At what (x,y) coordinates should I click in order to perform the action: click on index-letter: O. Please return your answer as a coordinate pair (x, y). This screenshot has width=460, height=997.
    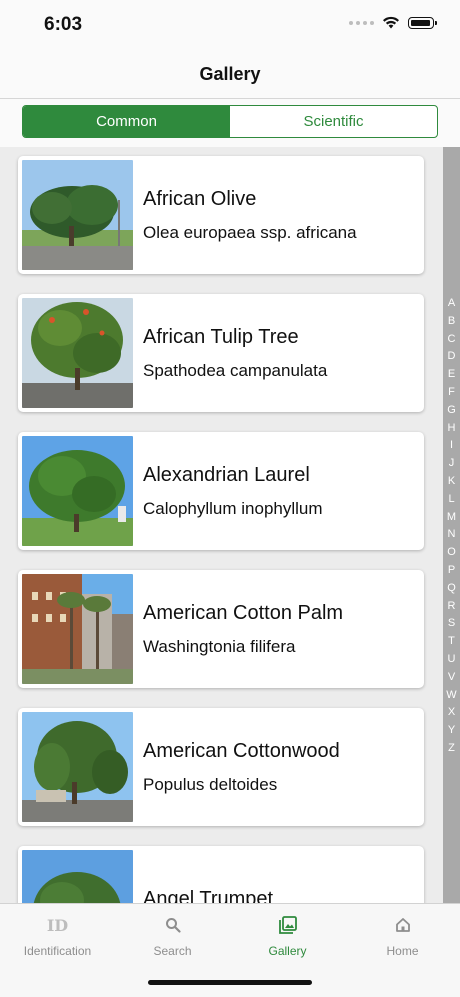
    Looking at the image, I should click on (451, 553).